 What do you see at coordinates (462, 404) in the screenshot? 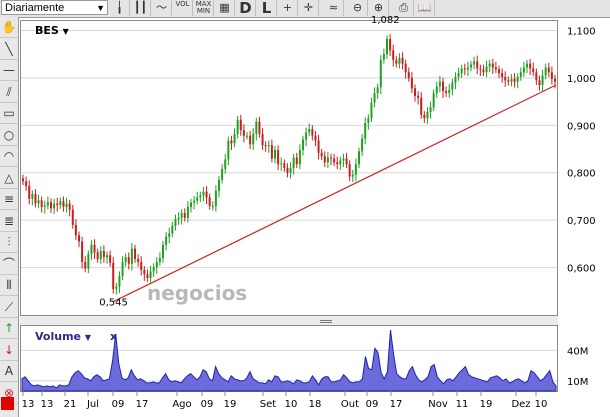
I see `x-tick-label: 11` at bounding box center [462, 404].